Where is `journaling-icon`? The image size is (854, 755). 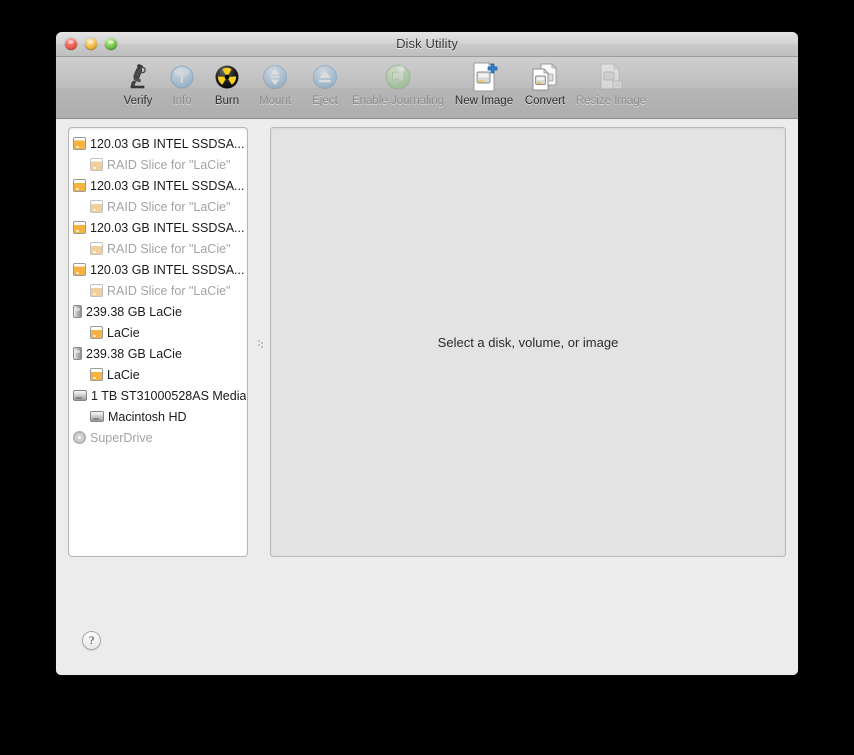
journaling-icon is located at coordinates (398, 77).